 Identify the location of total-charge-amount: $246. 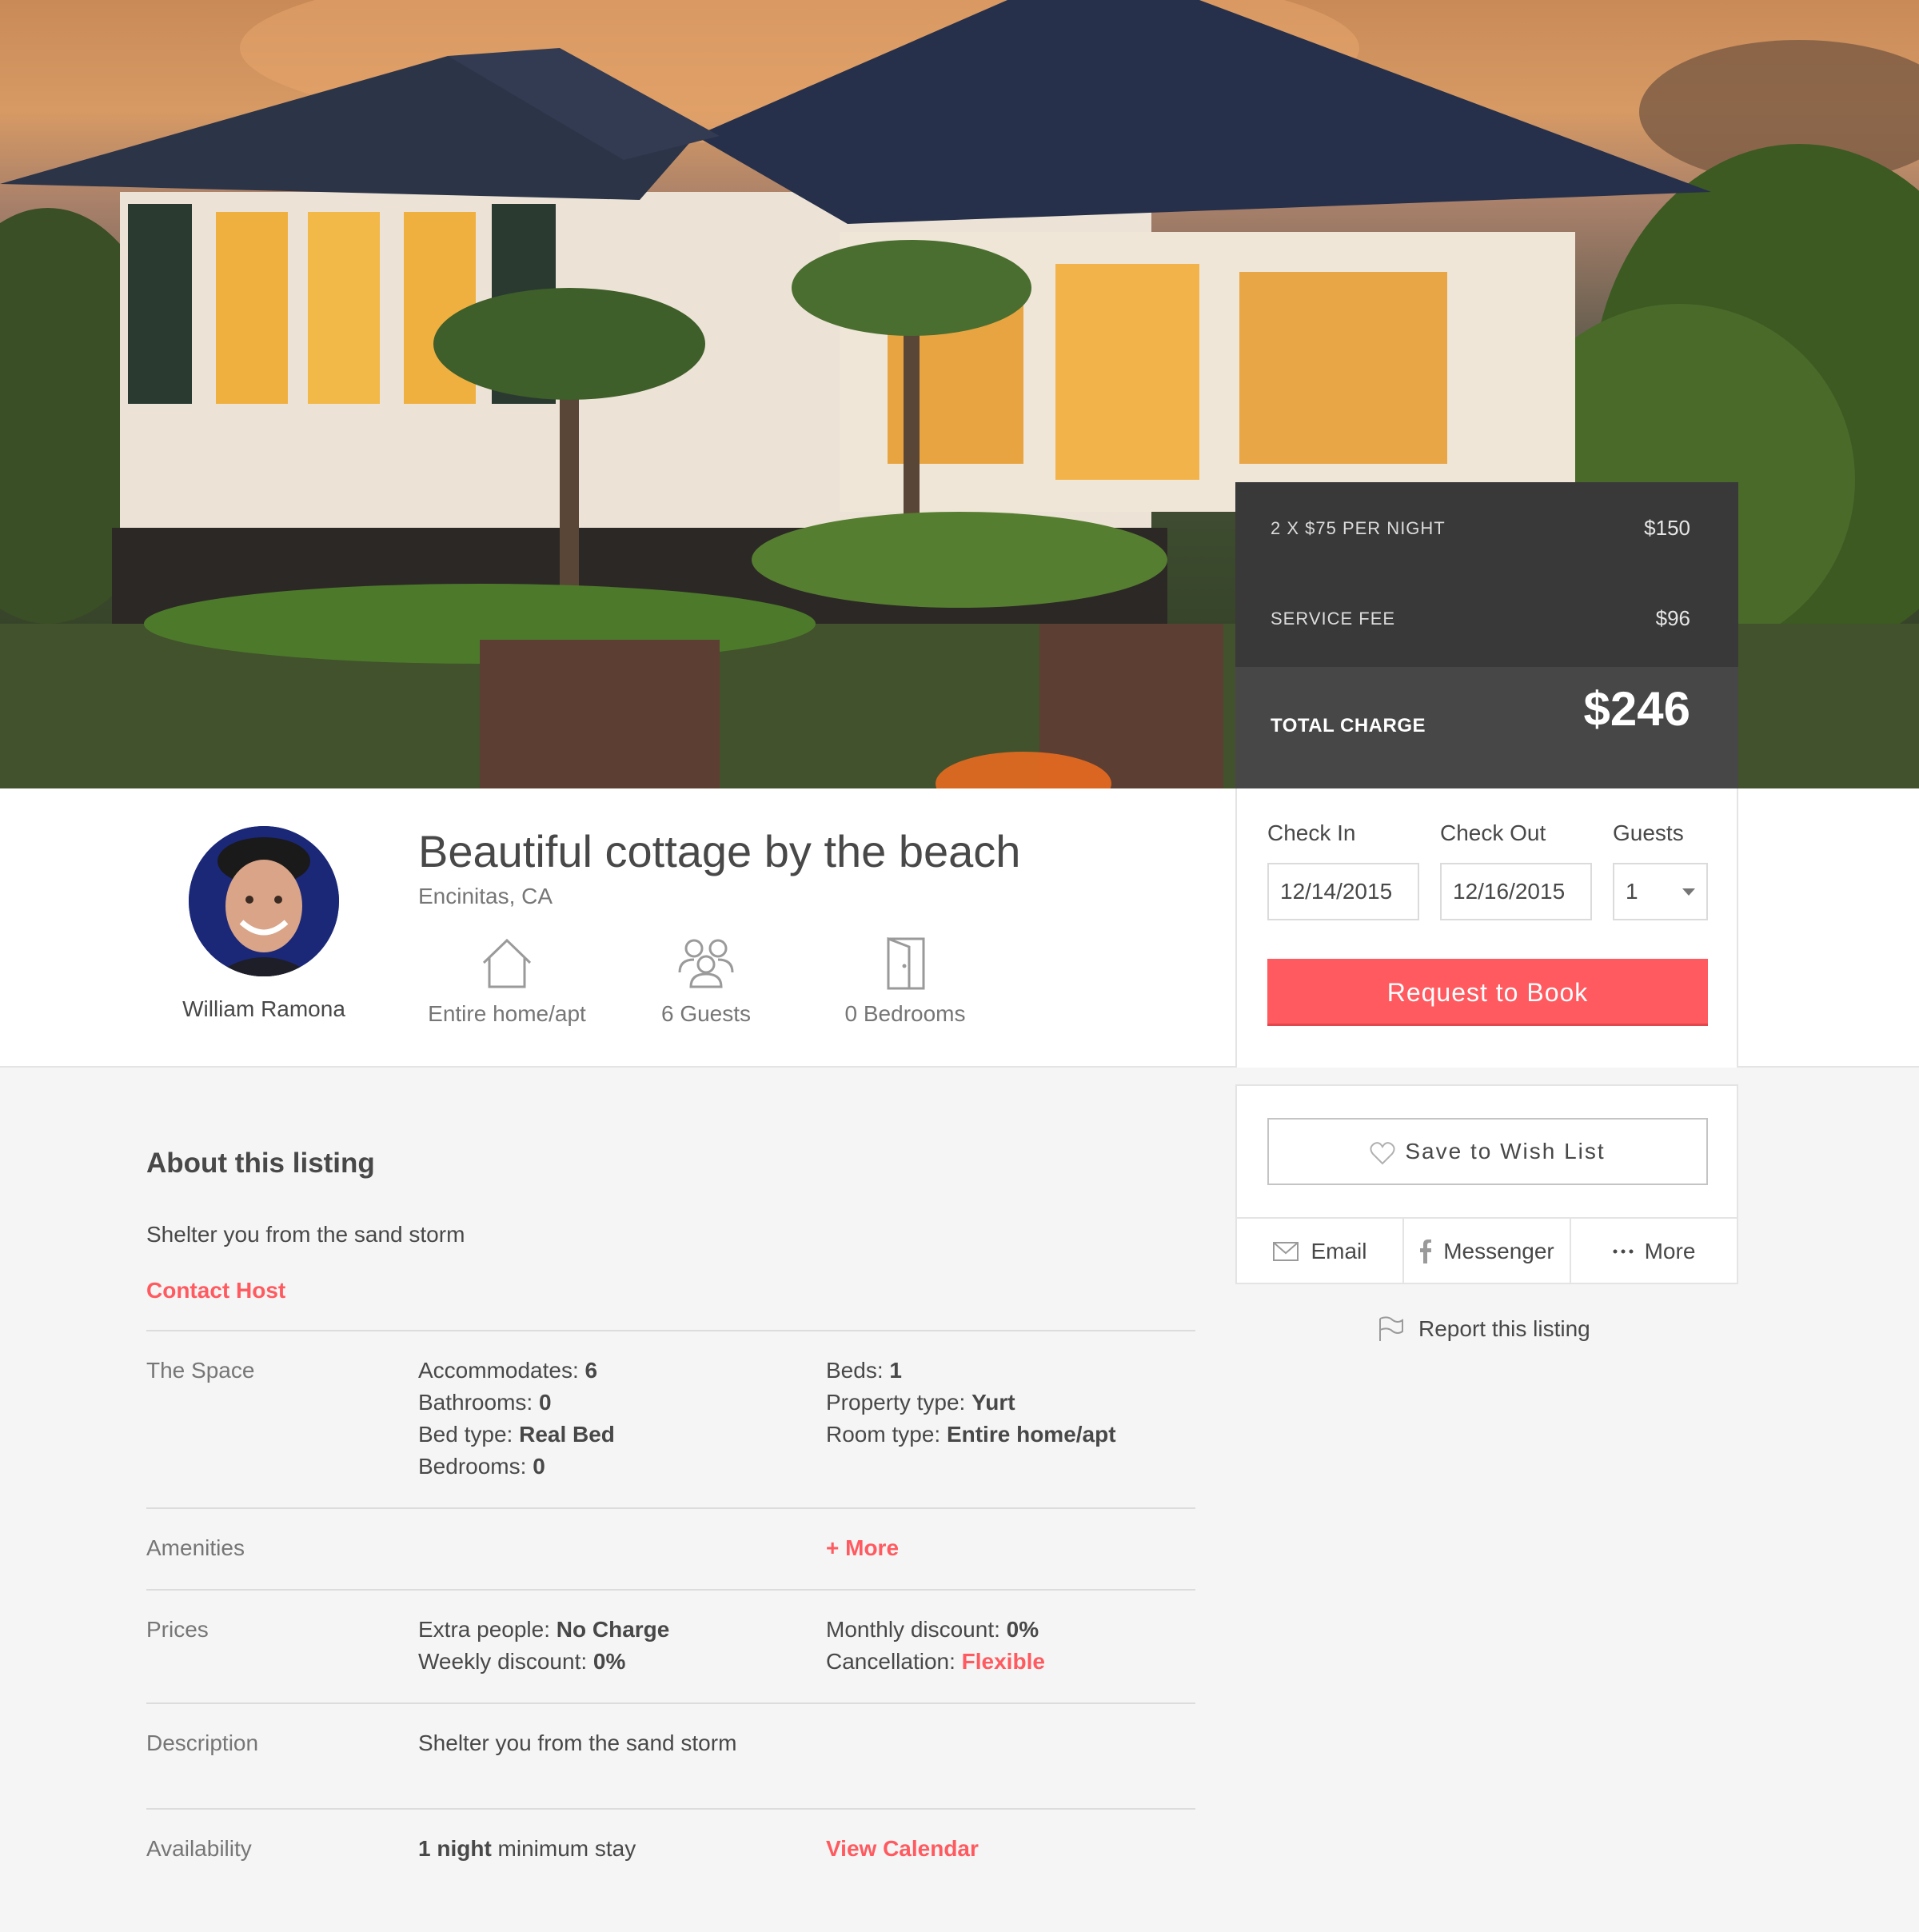
(1636, 709).